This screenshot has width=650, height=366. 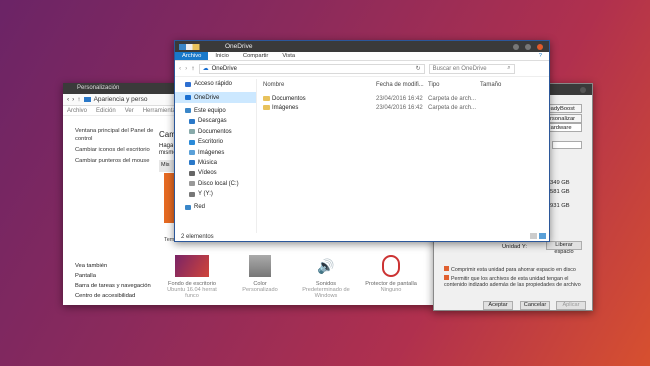 I want to click on disk-icon, so click(x=192, y=184).